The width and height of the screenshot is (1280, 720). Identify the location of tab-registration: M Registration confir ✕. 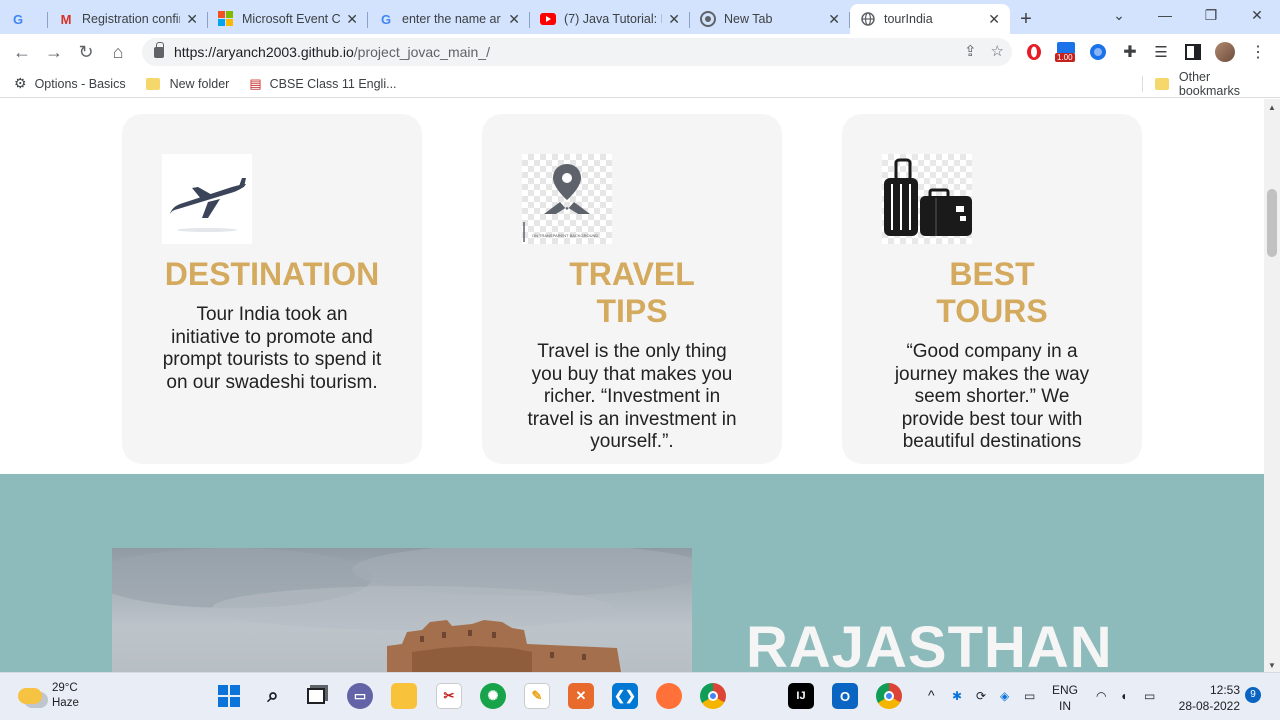
(128, 19).